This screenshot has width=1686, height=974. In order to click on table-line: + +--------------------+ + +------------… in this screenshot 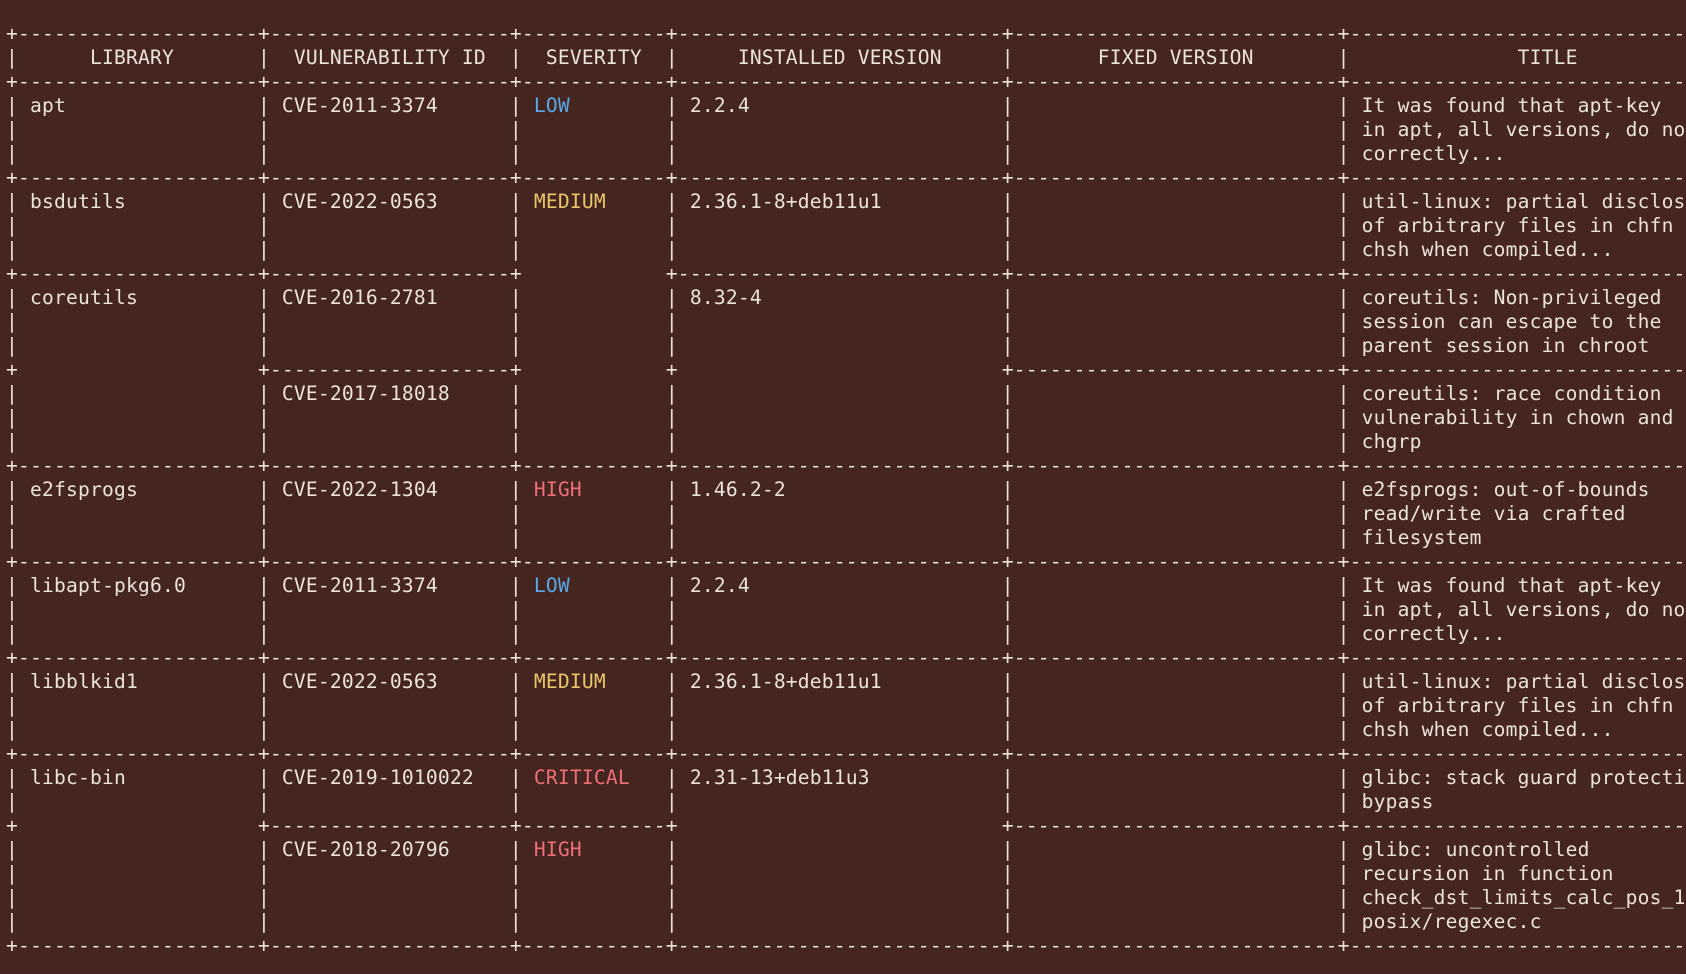, I will do `click(846, 370)`.